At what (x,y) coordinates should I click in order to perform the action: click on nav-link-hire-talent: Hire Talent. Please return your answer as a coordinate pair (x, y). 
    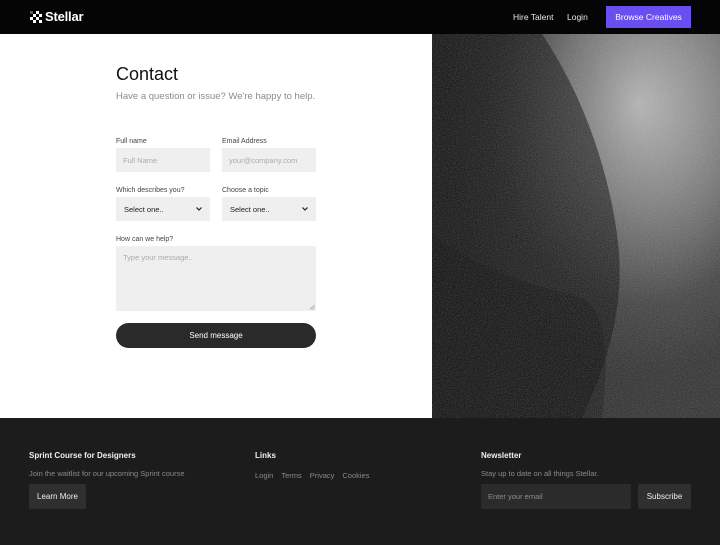
    Looking at the image, I should click on (533, 17).